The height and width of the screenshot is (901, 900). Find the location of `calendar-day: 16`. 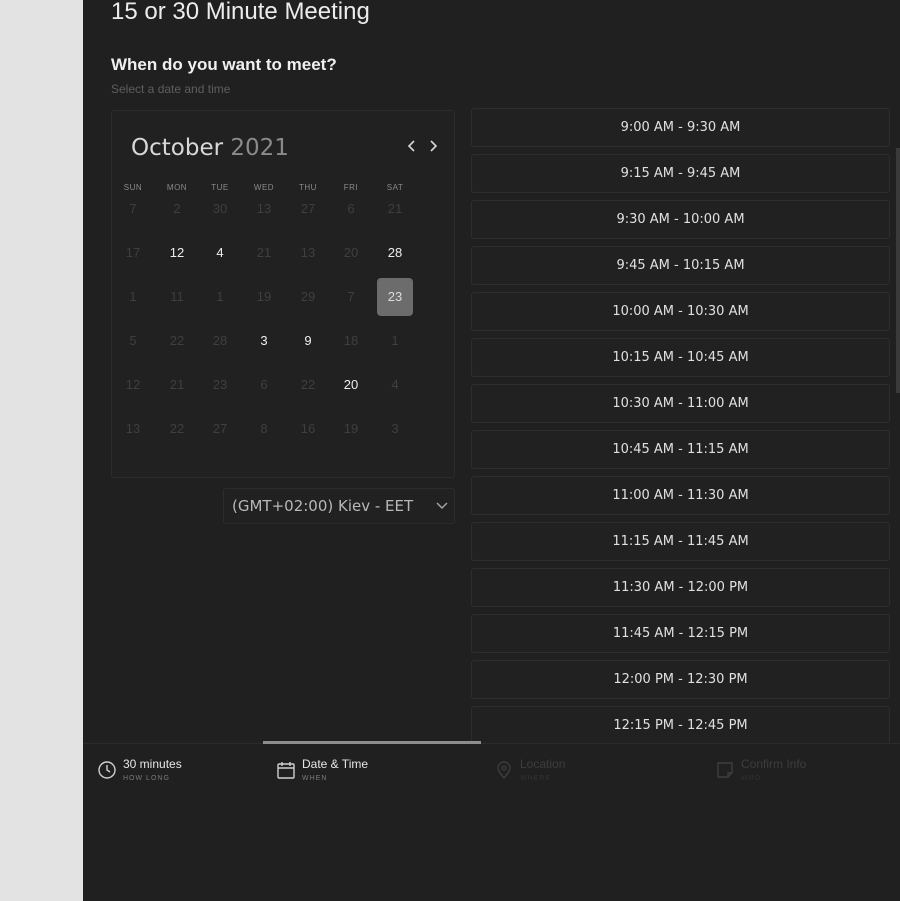

calendar-day: 16 is located at coordinates (308, 428).